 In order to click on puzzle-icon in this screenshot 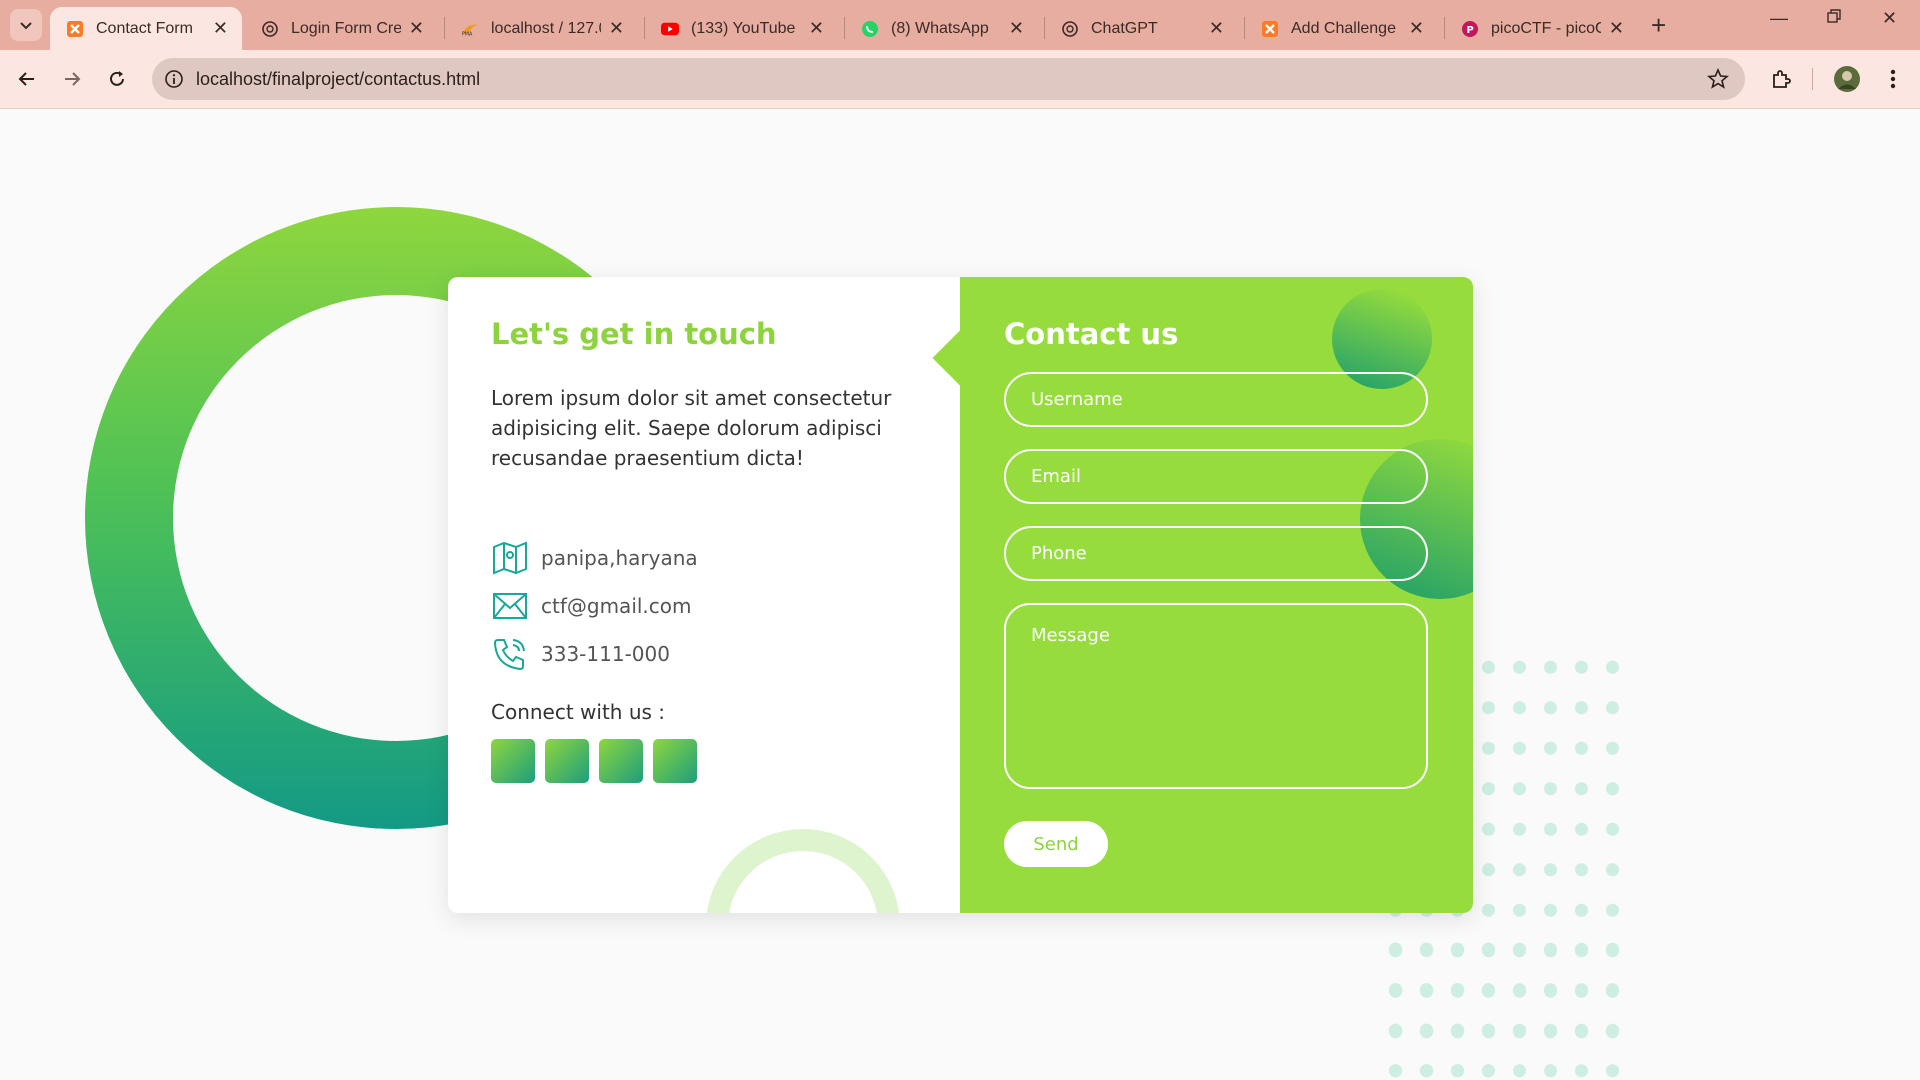, I will do `click(1782, 79)`.